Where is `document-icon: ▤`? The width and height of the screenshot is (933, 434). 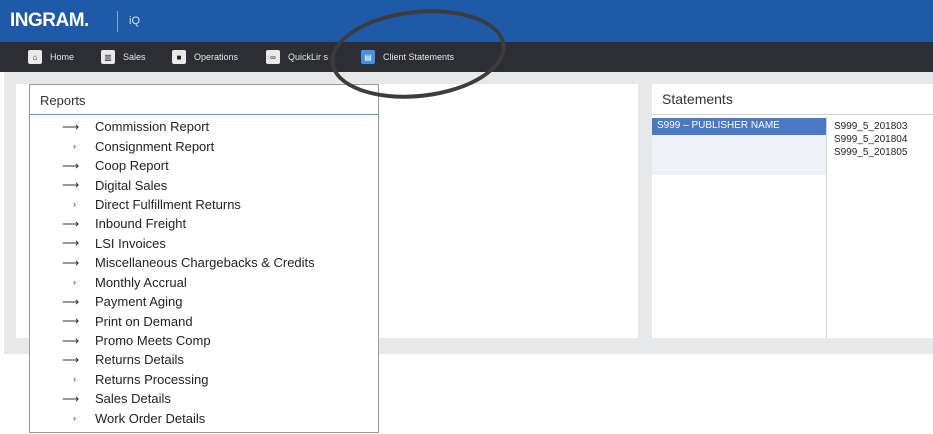
document-icon: ▤ is located at coordinates (368, 57).